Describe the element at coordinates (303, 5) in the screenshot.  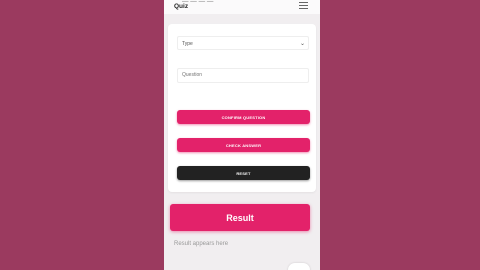
I see `hamburger-menu-icon` at that location.